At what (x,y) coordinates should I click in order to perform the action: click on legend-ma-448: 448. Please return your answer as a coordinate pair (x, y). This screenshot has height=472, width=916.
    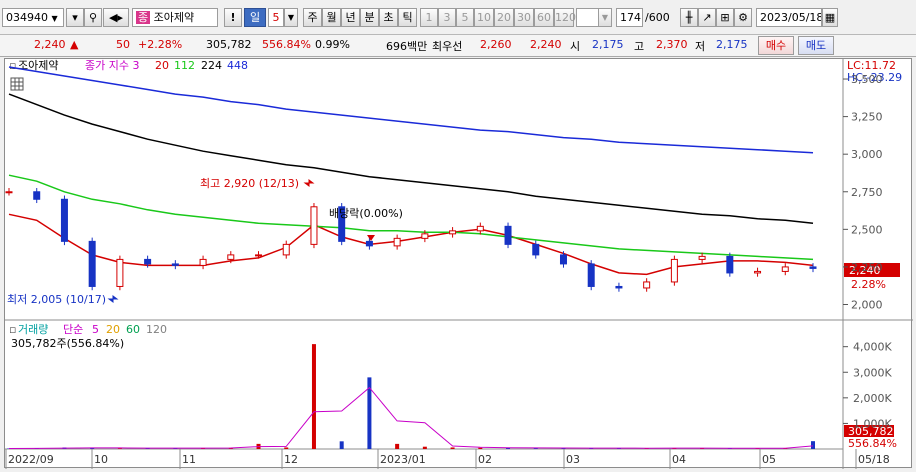
    Looking at the image, I should click on (237, 65).